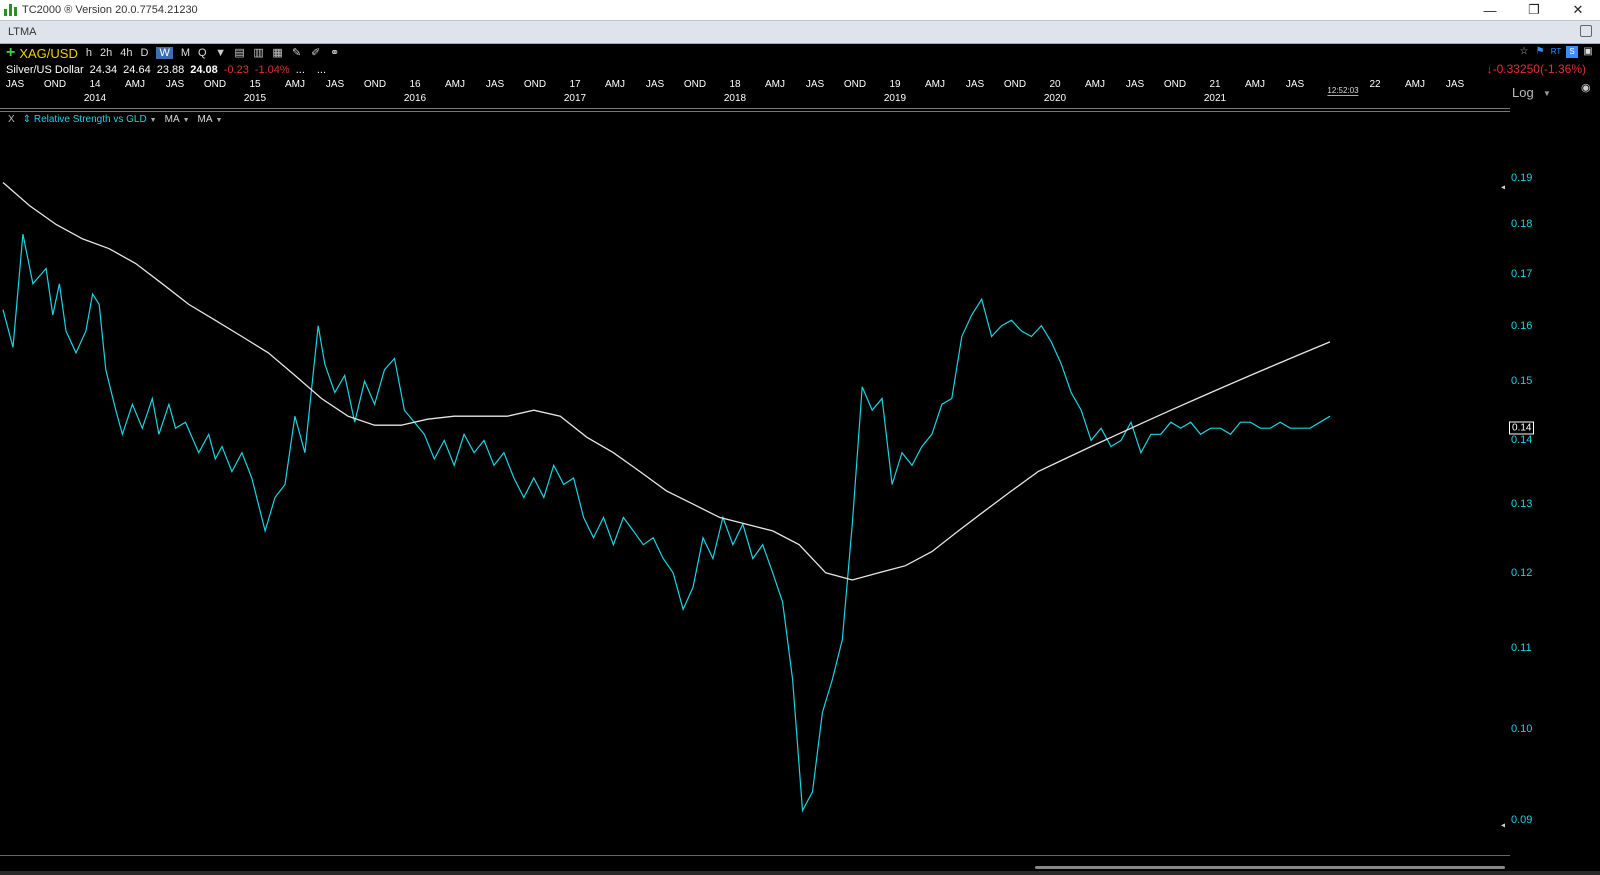 Image resolution: width=1600 pixels, height=875 pixels. I want to click on security-name: Silver/US Dollar, so click(45, 69).